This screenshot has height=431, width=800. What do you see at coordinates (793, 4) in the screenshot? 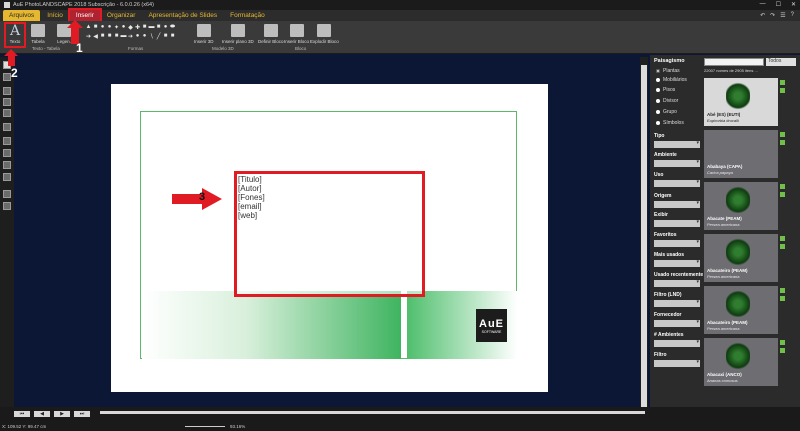
I see `close-button: ✕` at bounding box center [793, 4].